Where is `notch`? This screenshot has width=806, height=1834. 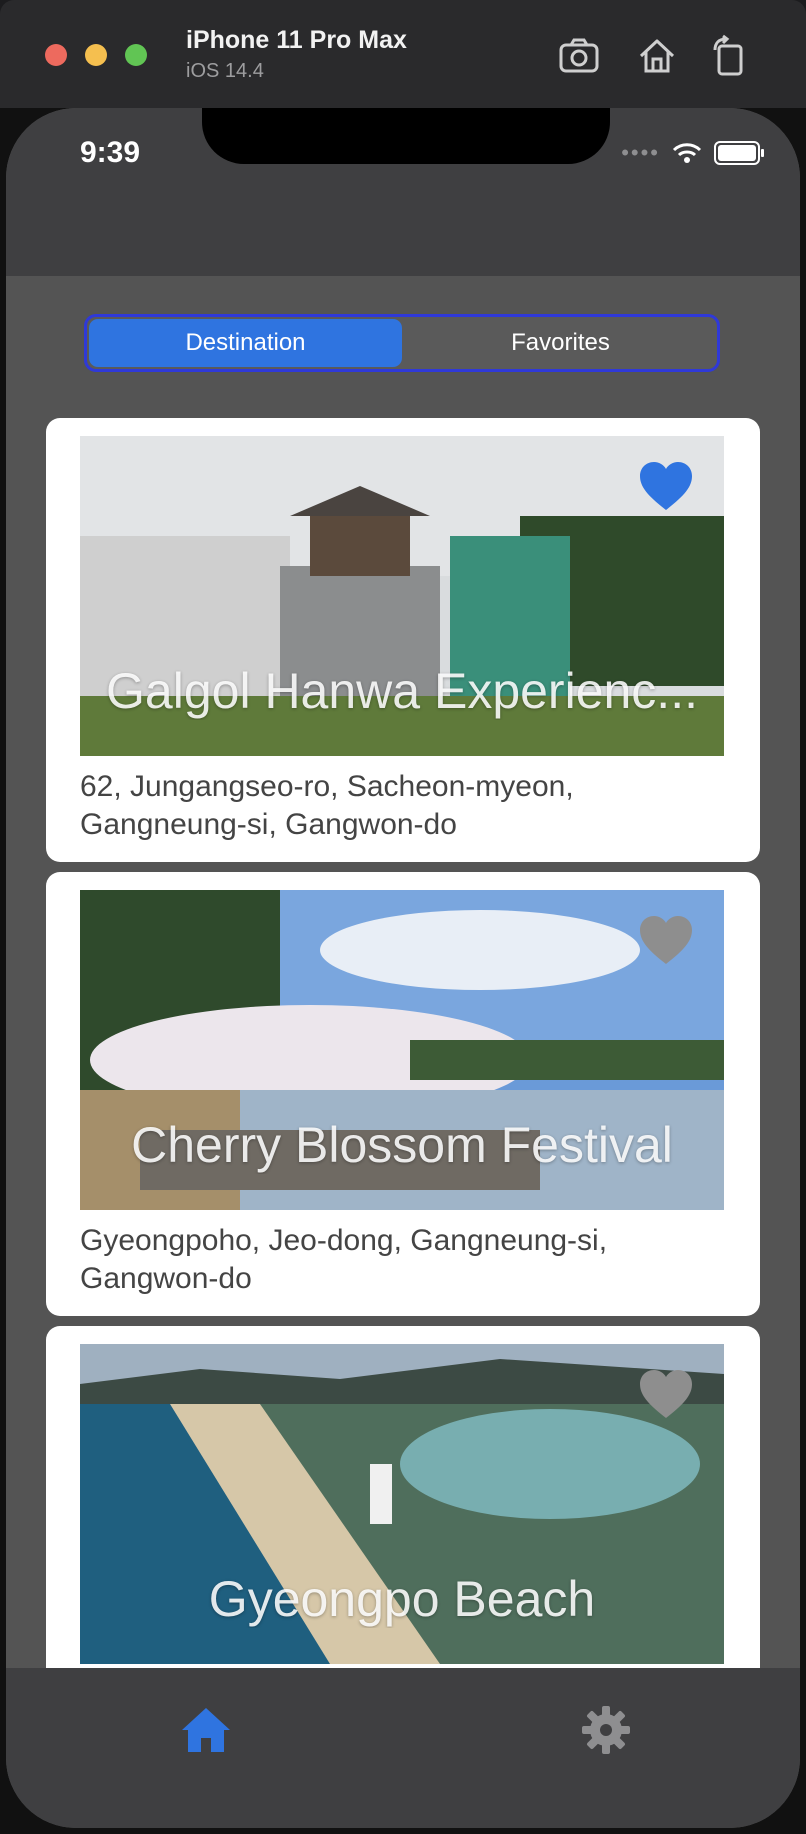
notch is located at coordinates (406, 136).